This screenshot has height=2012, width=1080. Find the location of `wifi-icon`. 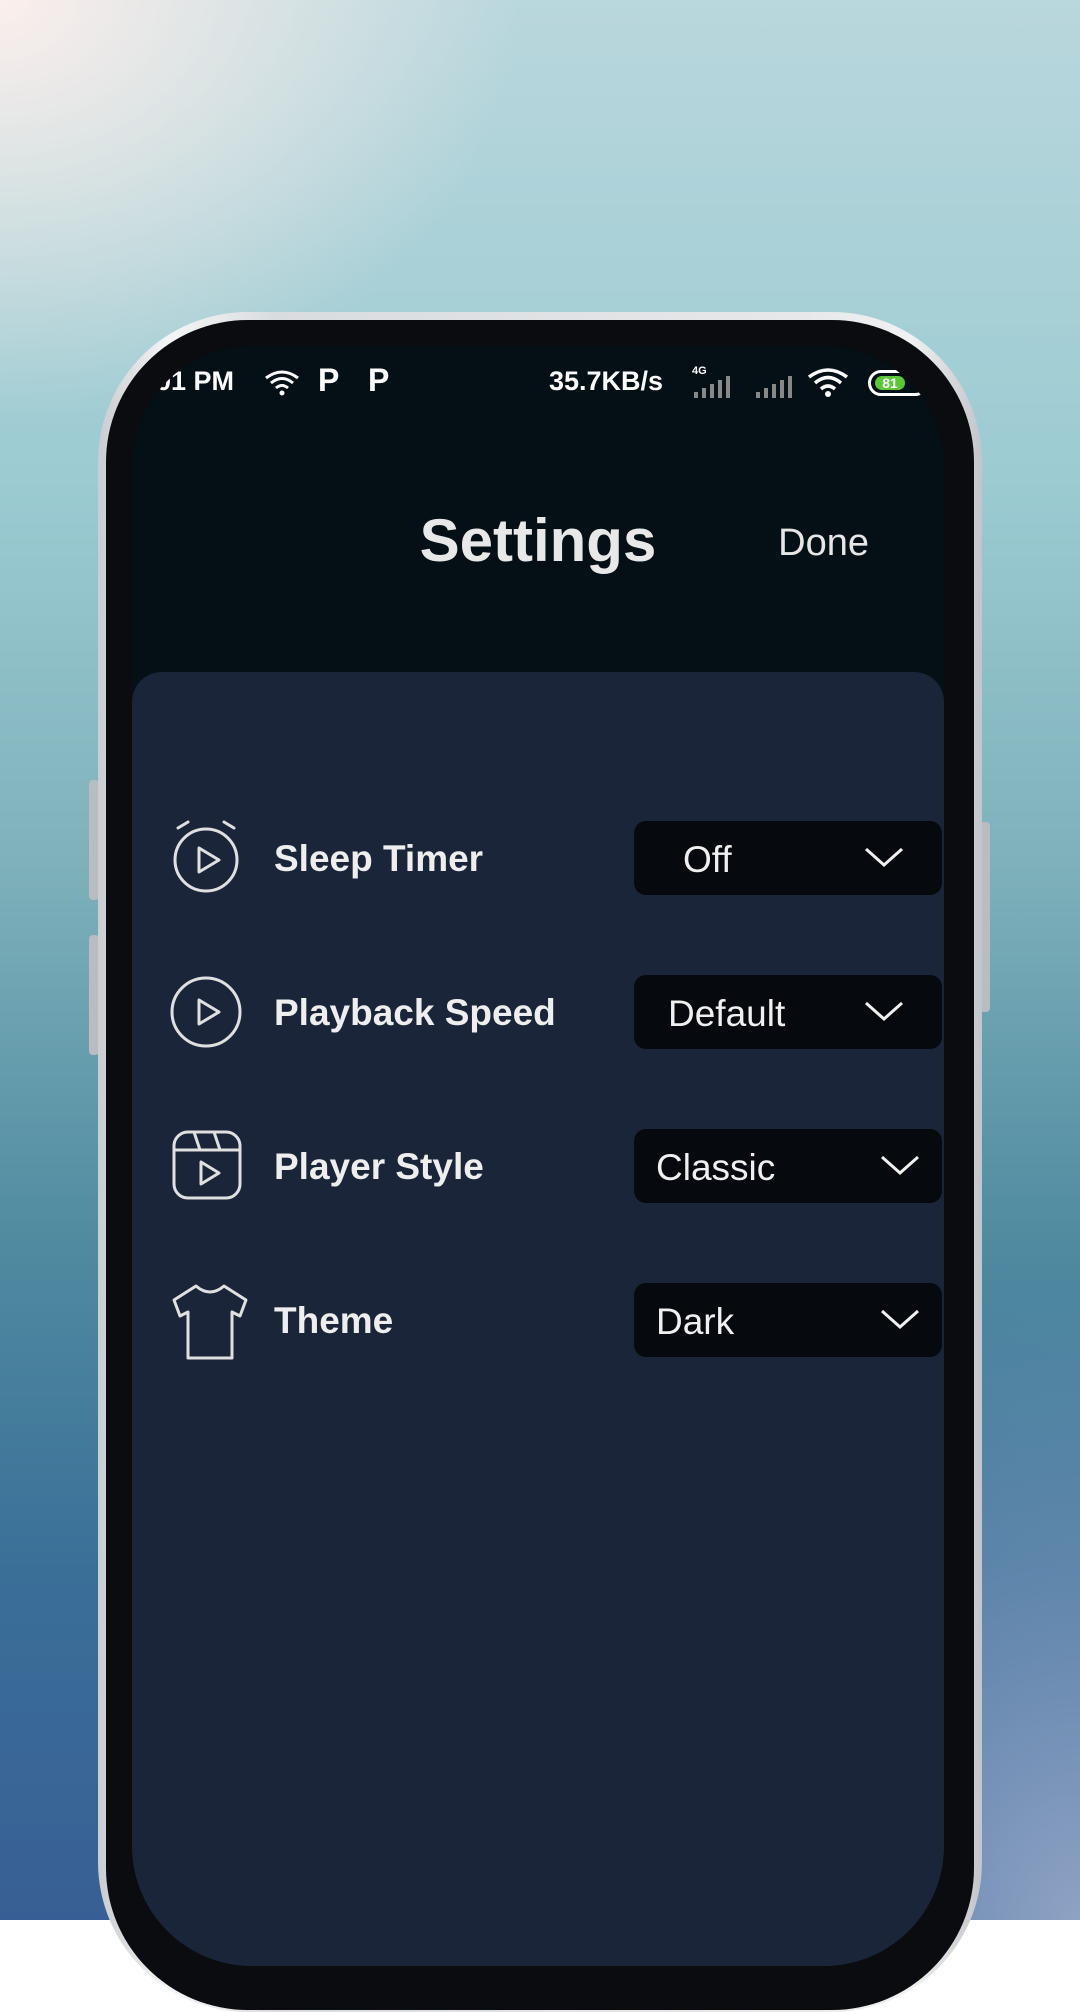

wifi-icon is located at coordinates (282, 386).